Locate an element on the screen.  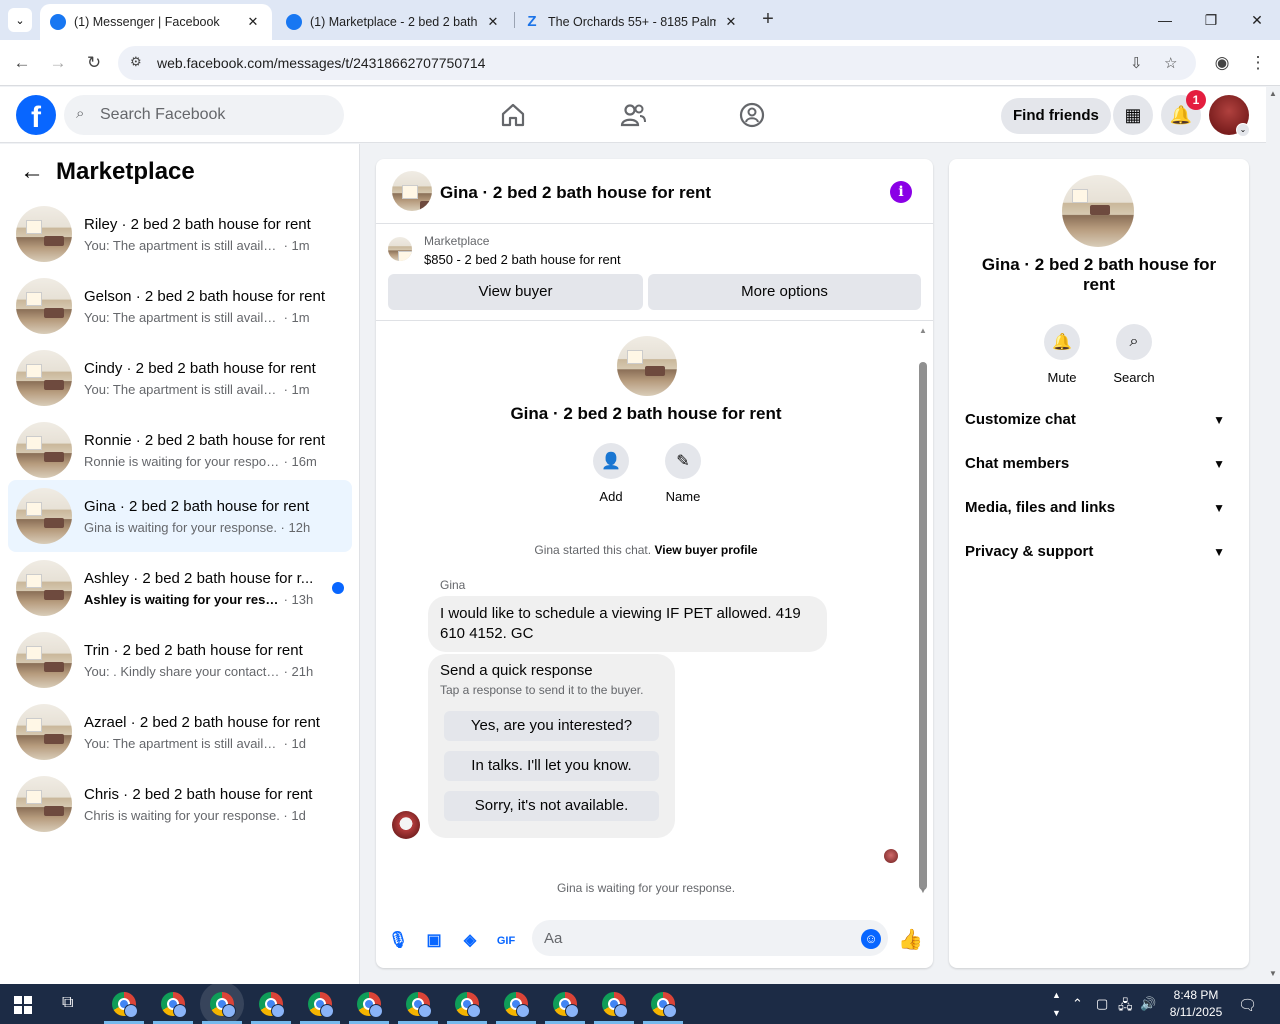
facebook-logo-icon: f is located at coordinates (36, 115).